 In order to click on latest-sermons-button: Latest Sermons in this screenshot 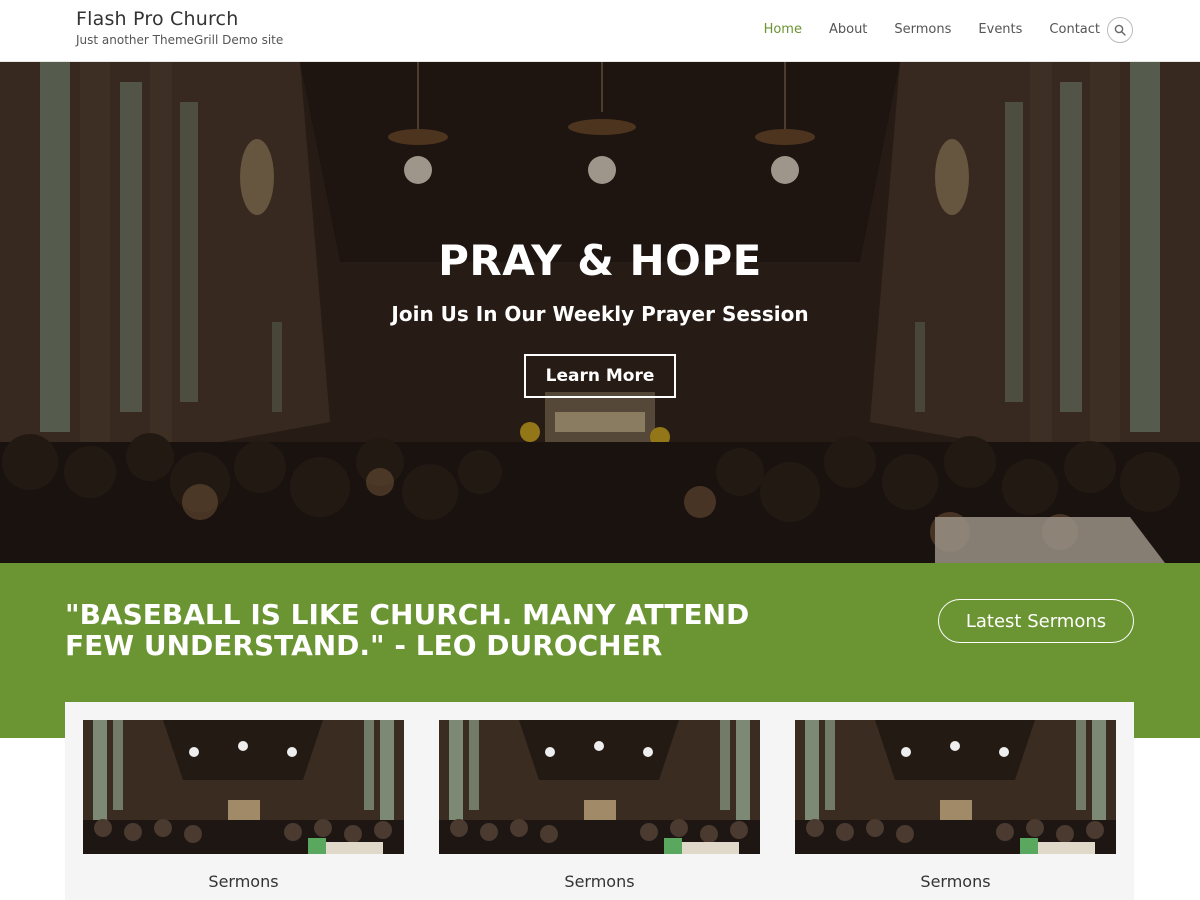, I will do `click(1036, 621)`.